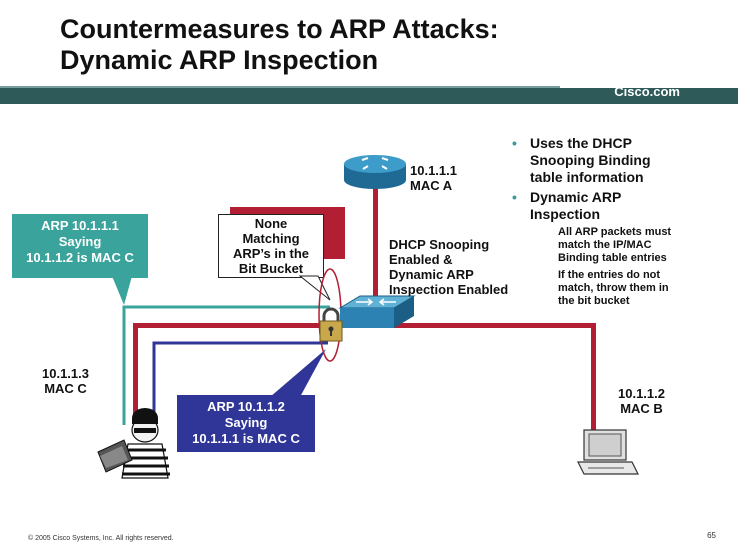 This screenshot has height=550, width=738. I want to click on attacker-ip: 10.1.1.3, so click(65, 373).